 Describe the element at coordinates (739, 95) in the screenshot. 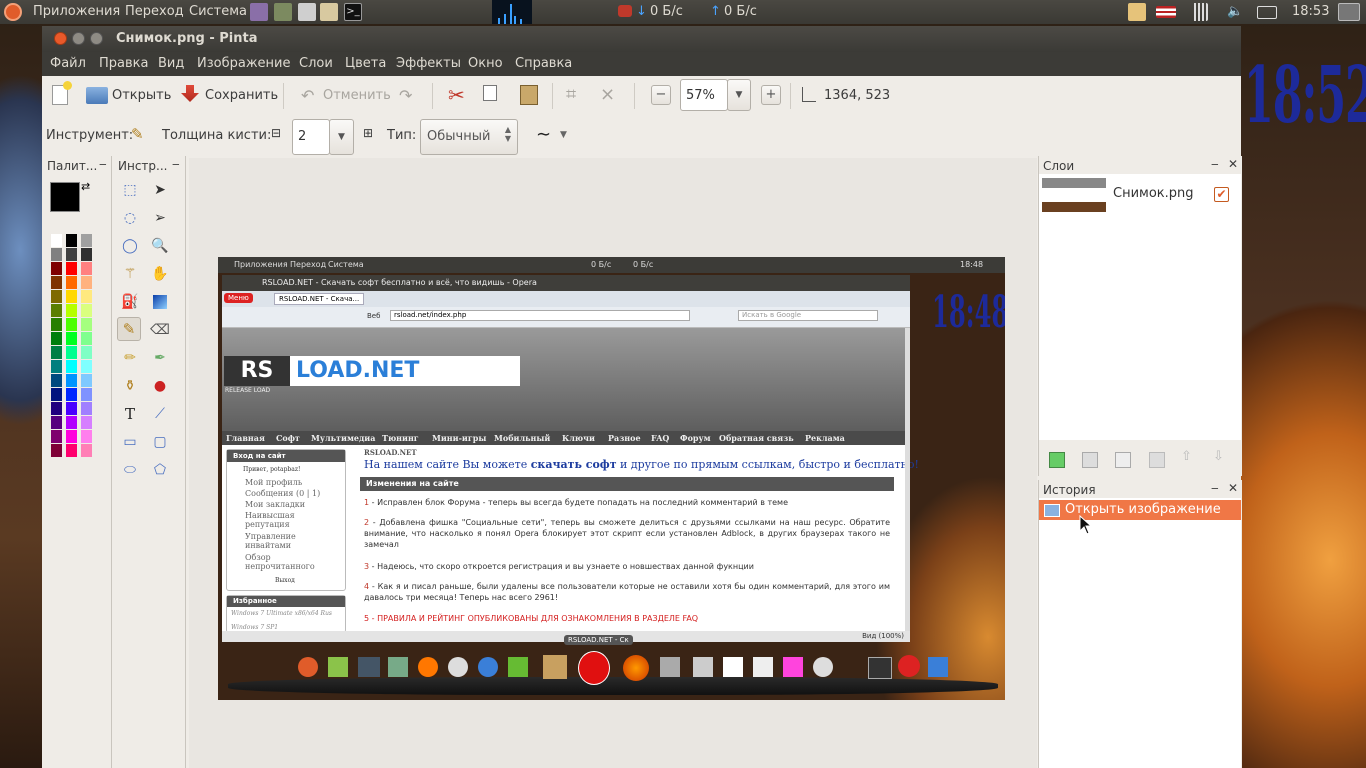

I see `zoom-dropdown-button: ▼` at that location.